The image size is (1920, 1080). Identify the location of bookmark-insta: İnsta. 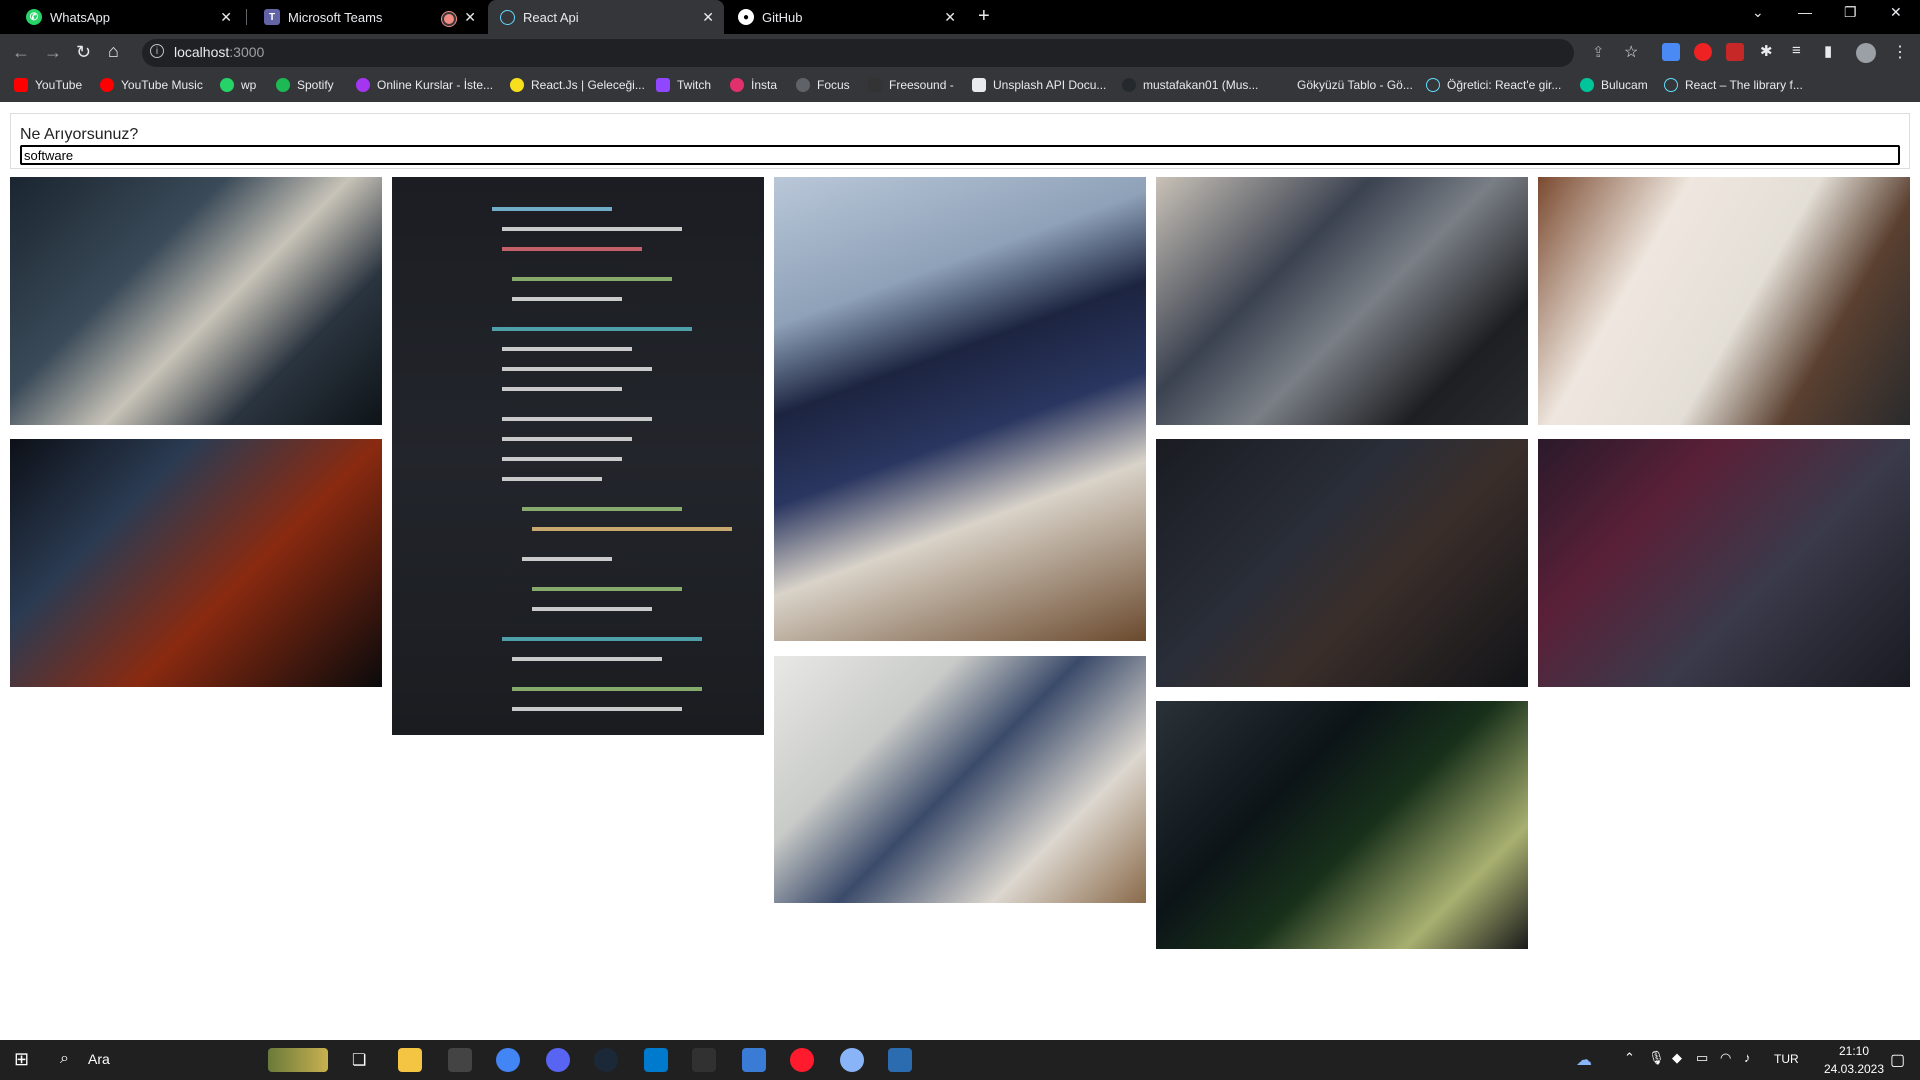
(753, 85).